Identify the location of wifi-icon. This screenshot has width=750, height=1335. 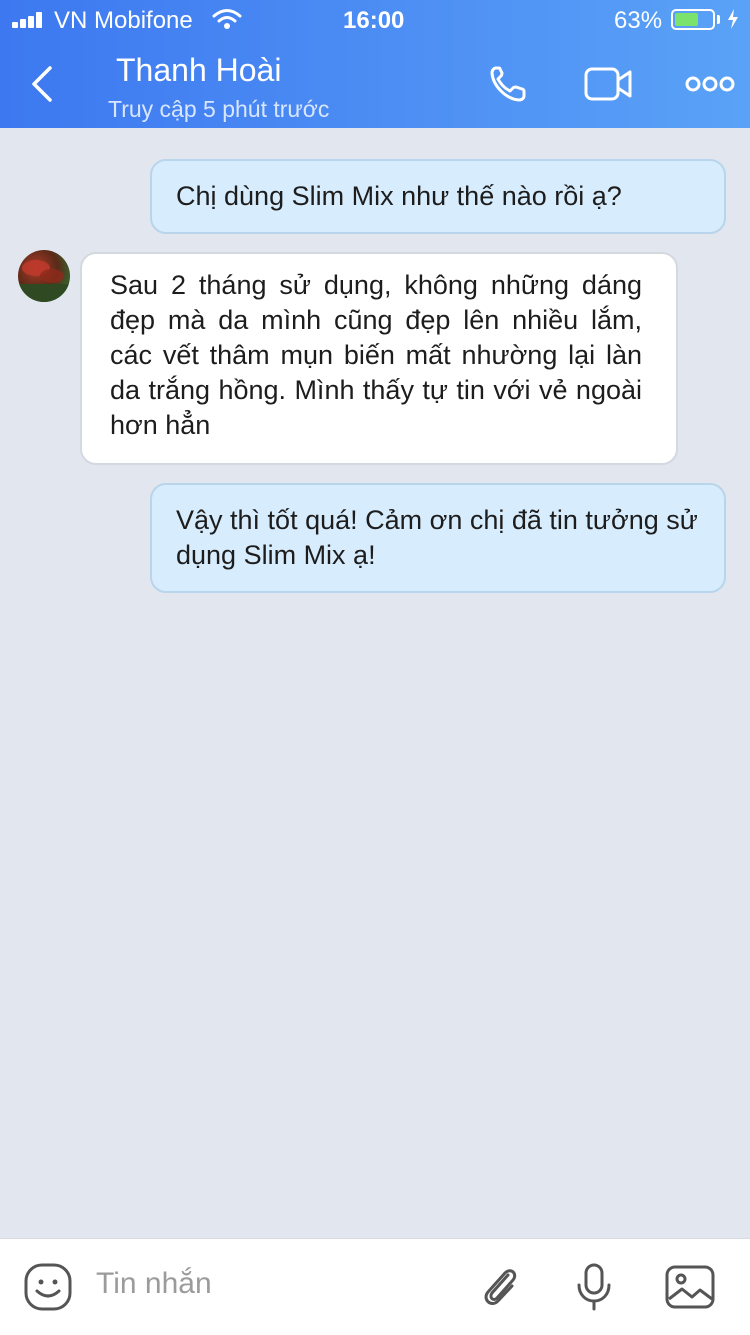
(227, 19).